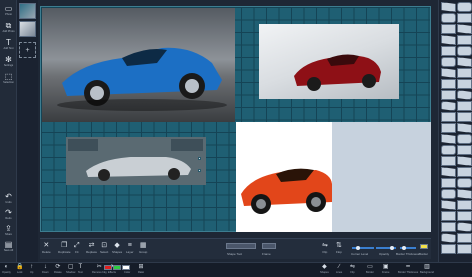  I want to click on lines-button: ∕ Lines, so click(339, 270).